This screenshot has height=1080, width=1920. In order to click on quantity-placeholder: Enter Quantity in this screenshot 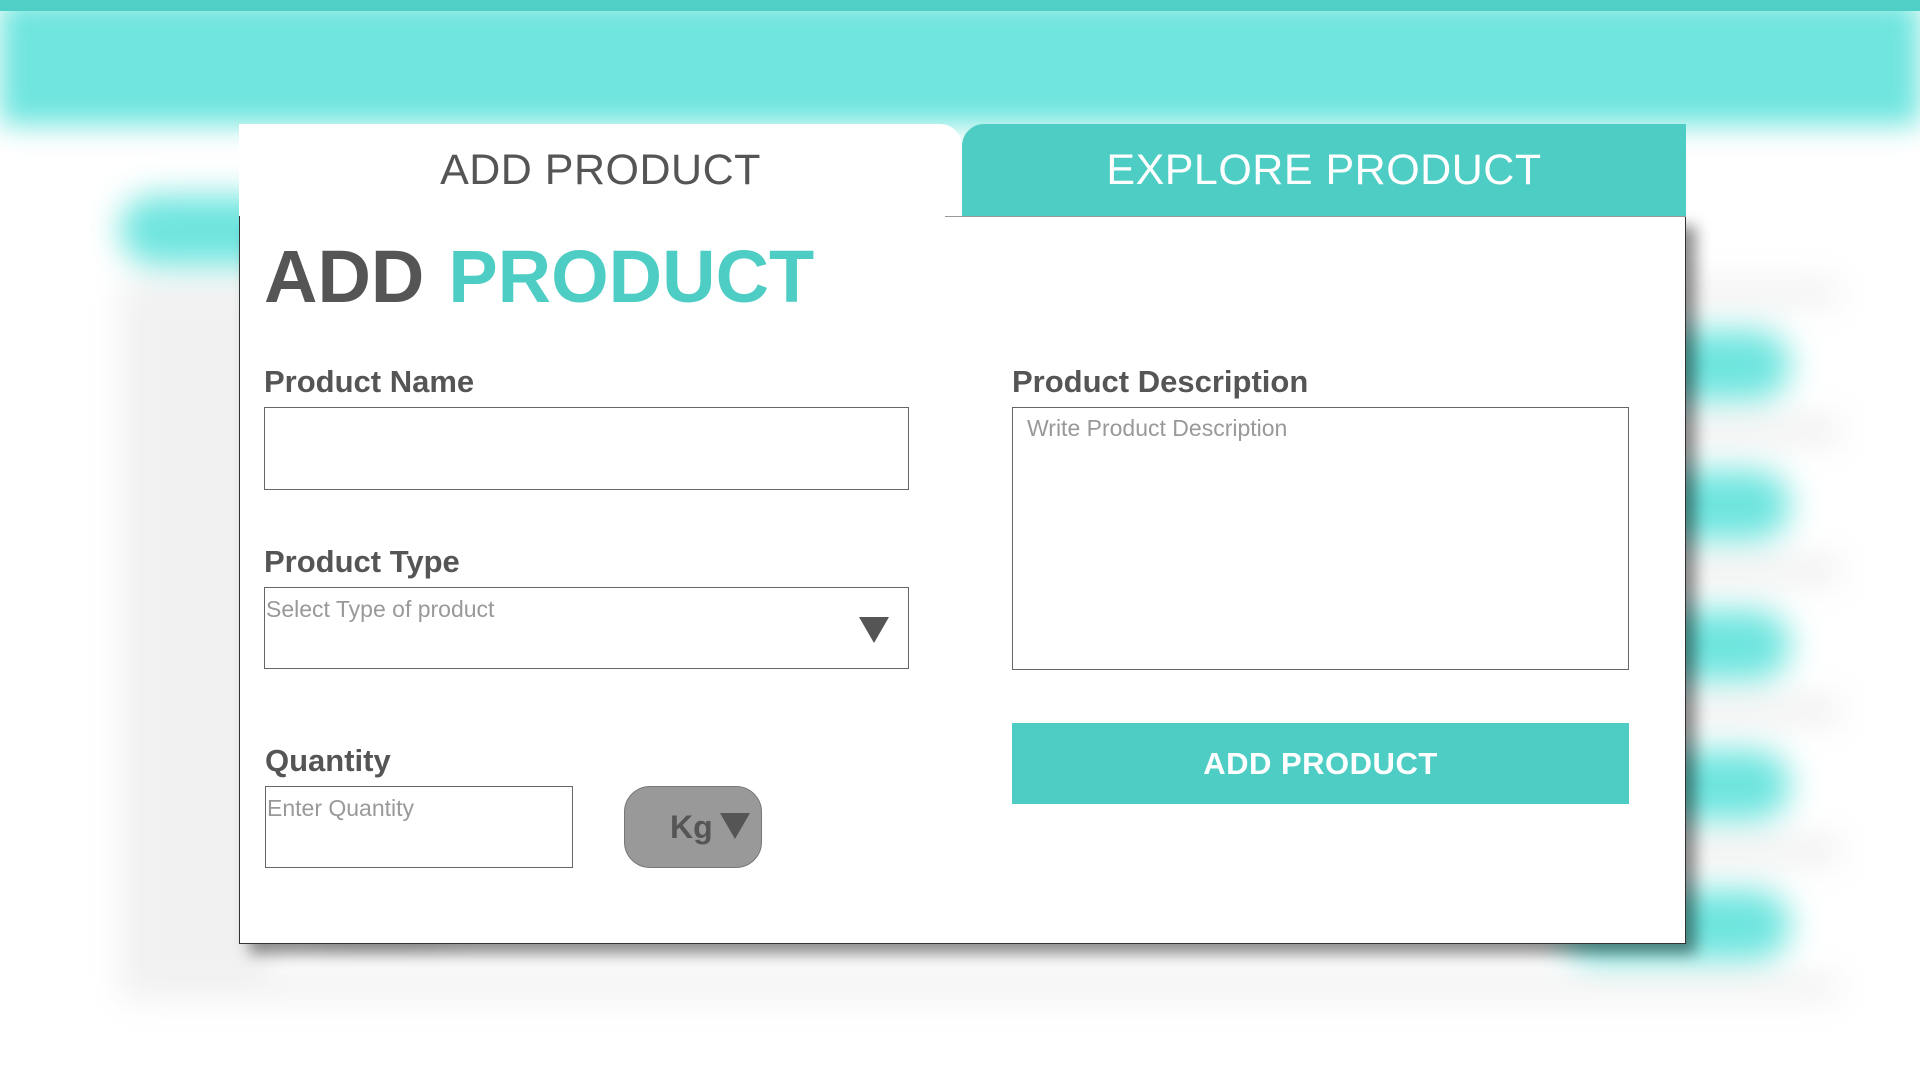, I will do `click(341, 808)`.